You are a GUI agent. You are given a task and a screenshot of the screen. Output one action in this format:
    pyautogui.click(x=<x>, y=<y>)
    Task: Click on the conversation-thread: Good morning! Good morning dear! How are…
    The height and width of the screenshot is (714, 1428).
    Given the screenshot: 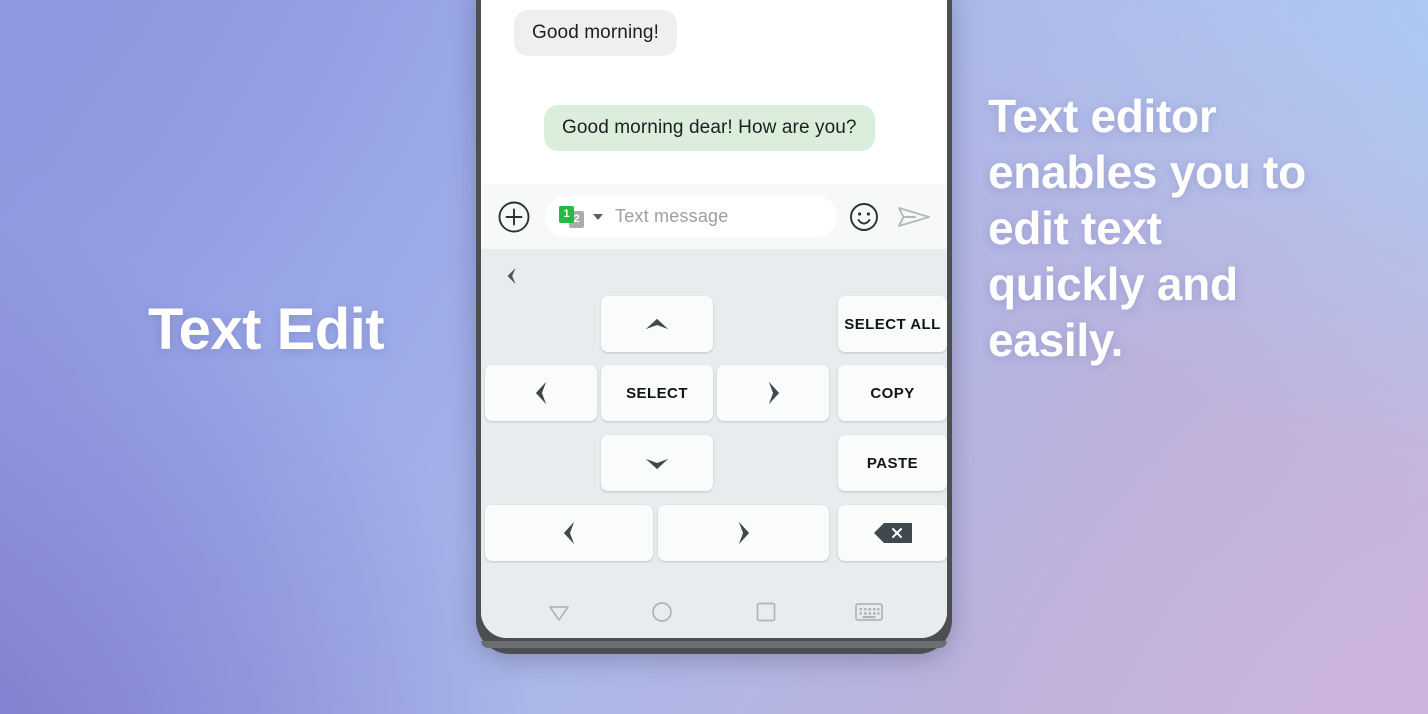 What is the action you would take?
    pyautogui.click(x=714, y=92)
    